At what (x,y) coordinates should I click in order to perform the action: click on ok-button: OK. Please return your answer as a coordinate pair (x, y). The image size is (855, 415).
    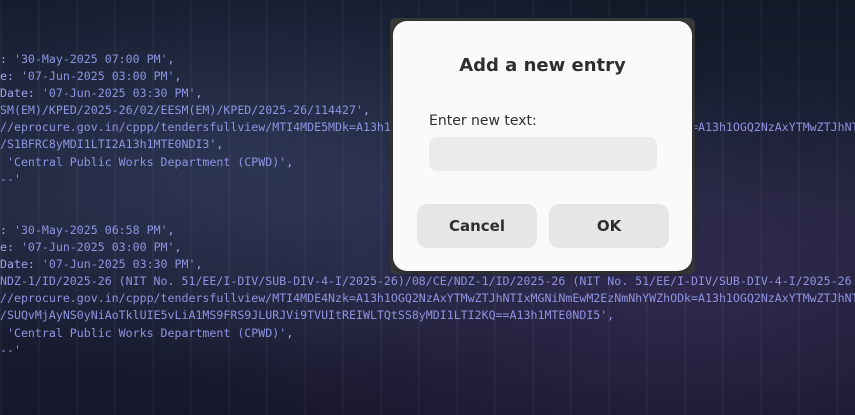
    Looking at the image, I should click on (609, 226).